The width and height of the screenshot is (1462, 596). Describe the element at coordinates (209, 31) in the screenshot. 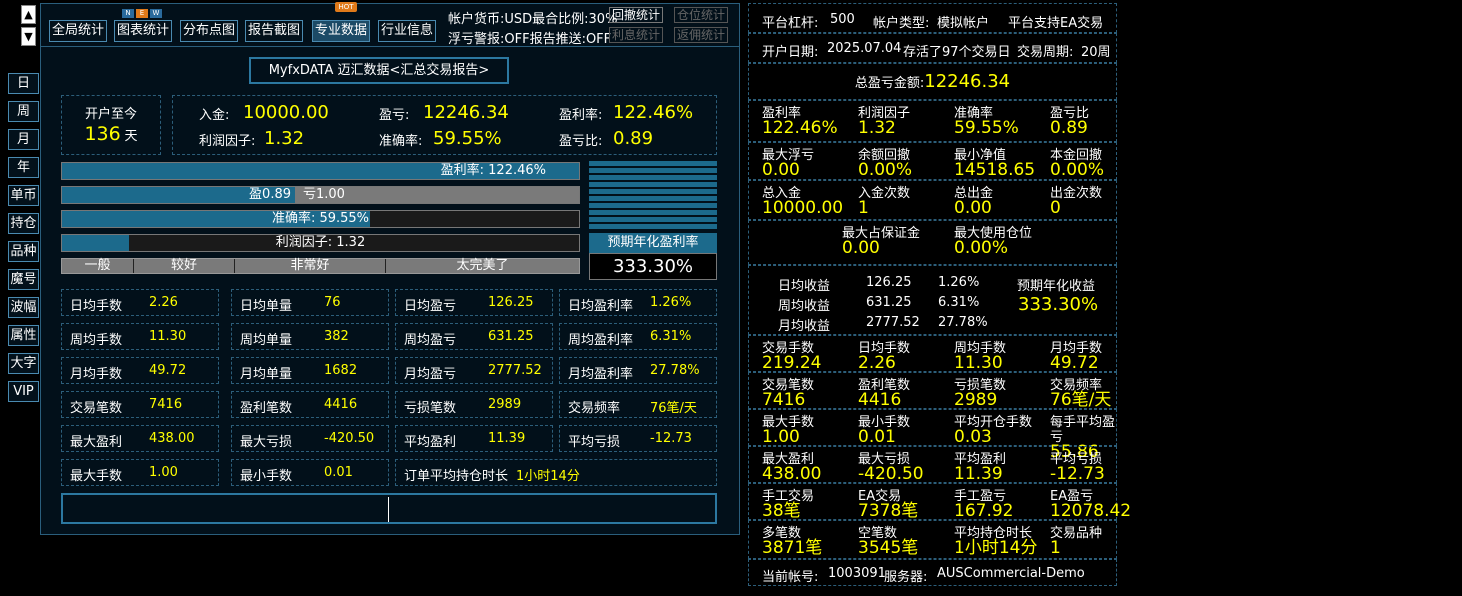

I see `nav-distribution-chart-button: 分布点图` at that location.